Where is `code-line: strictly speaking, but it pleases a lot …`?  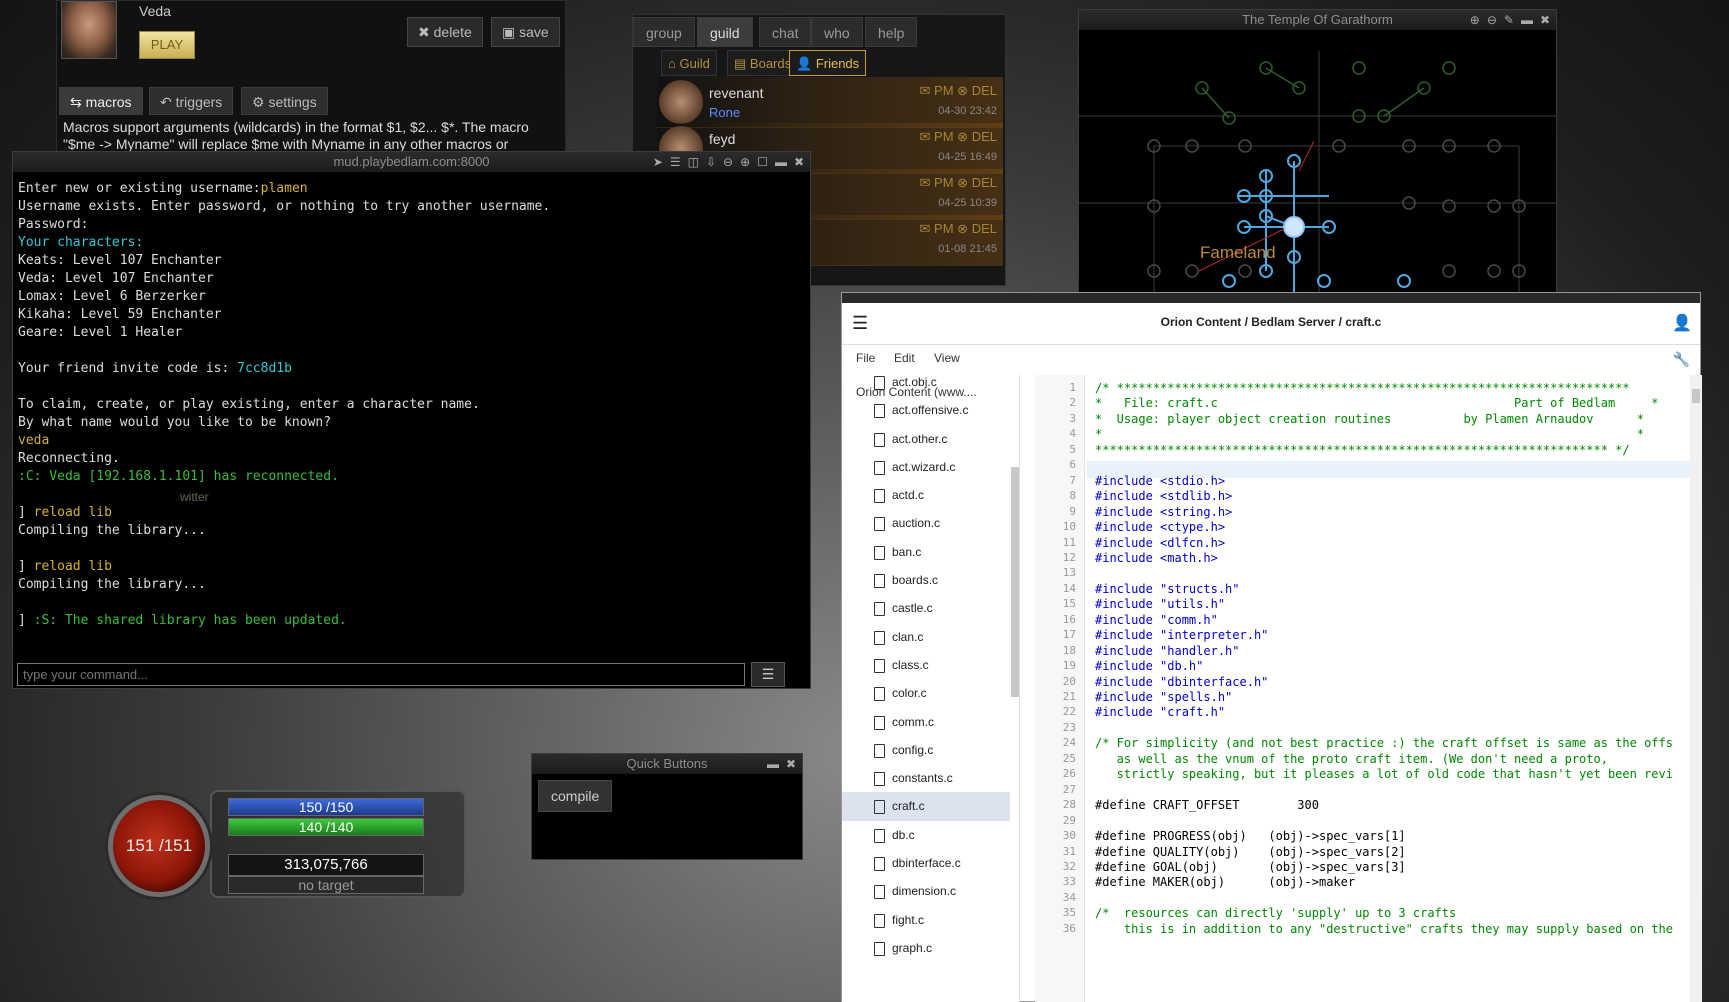 code-line: strictly speaking, but it pleases a lot … is located at coordinates (1384, 774).